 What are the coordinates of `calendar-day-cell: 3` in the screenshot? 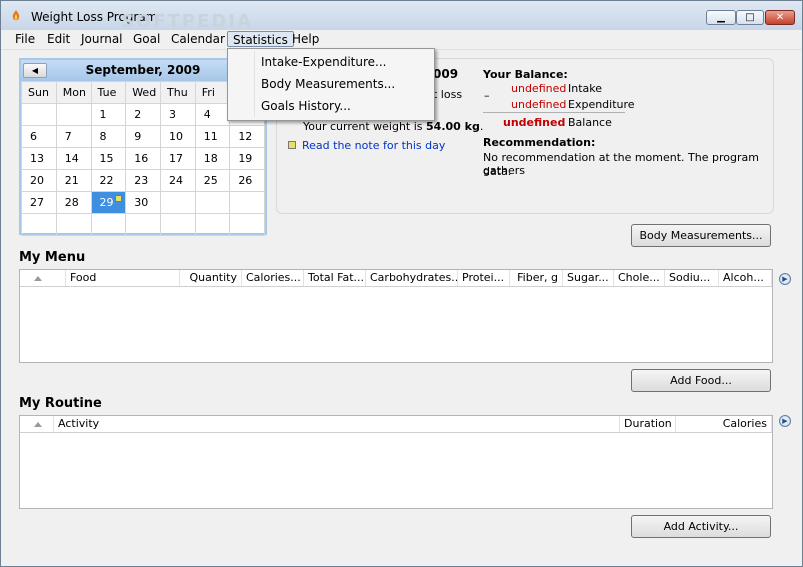 It's located at (178, 114).